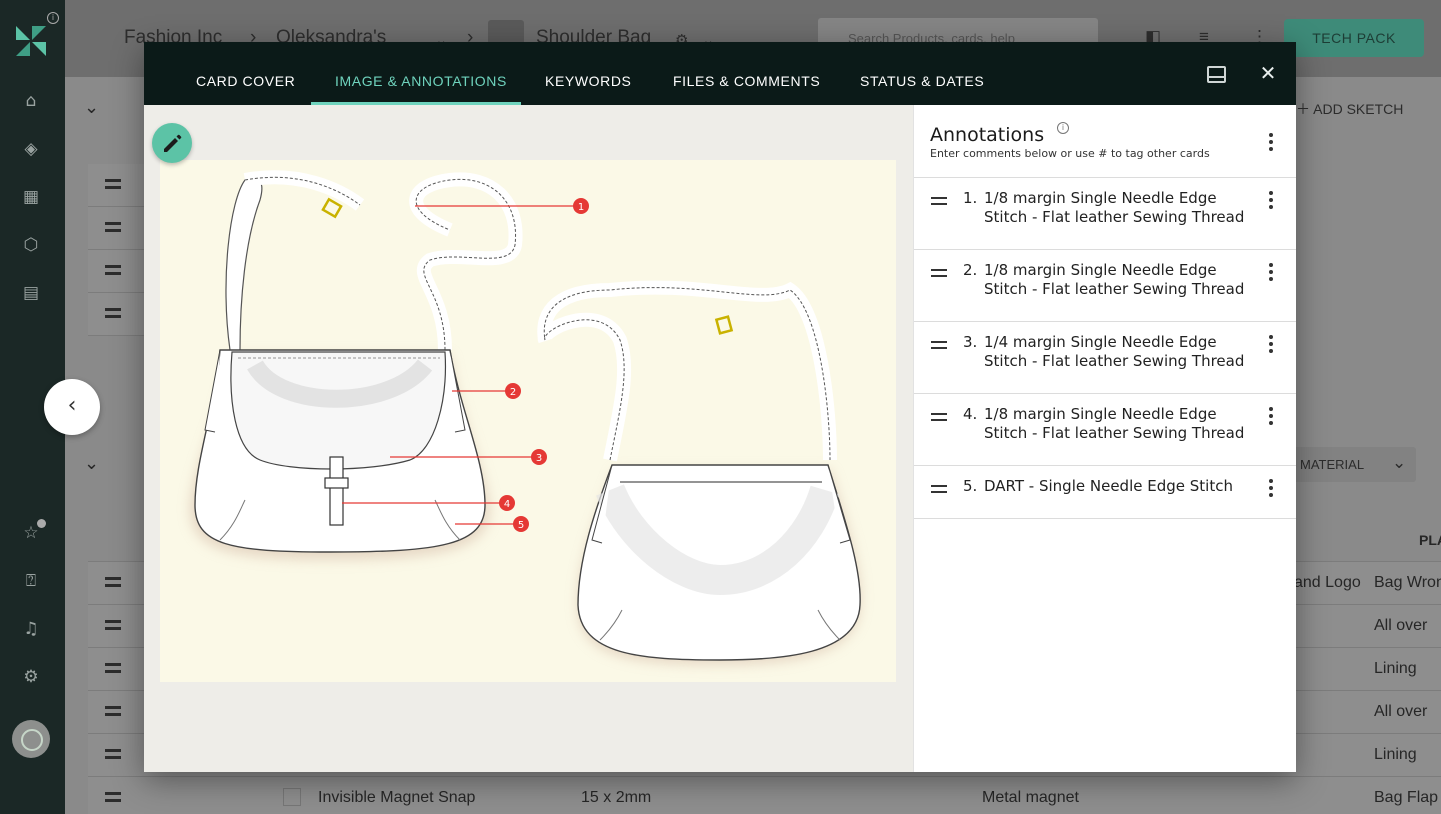  I want to click on row-checkbox, so click(292, 797).